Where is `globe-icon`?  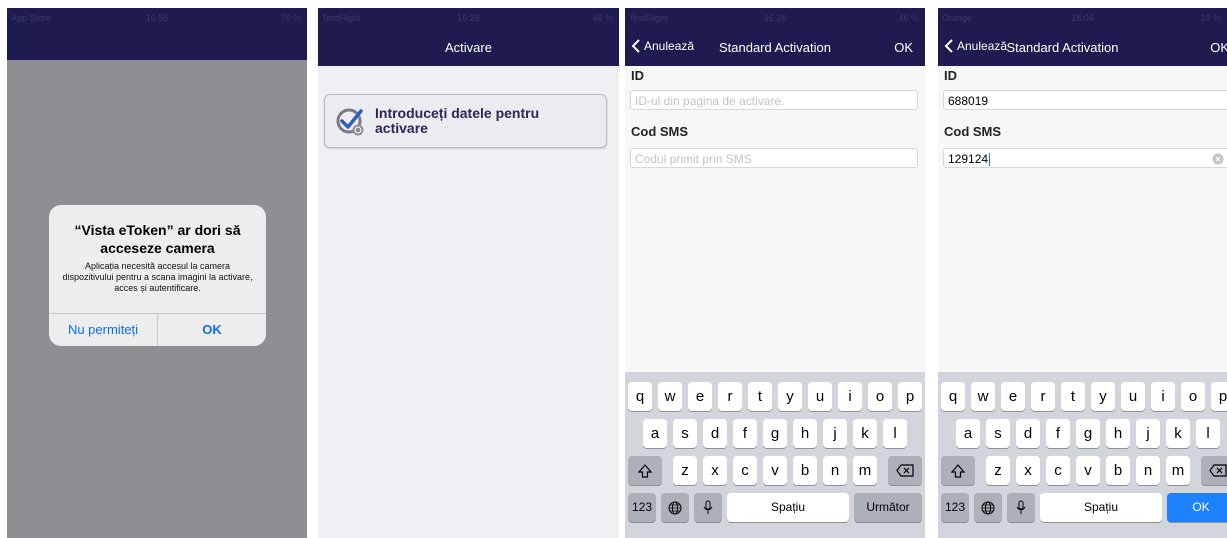
globe-icon is located at coordinates (988, 508).